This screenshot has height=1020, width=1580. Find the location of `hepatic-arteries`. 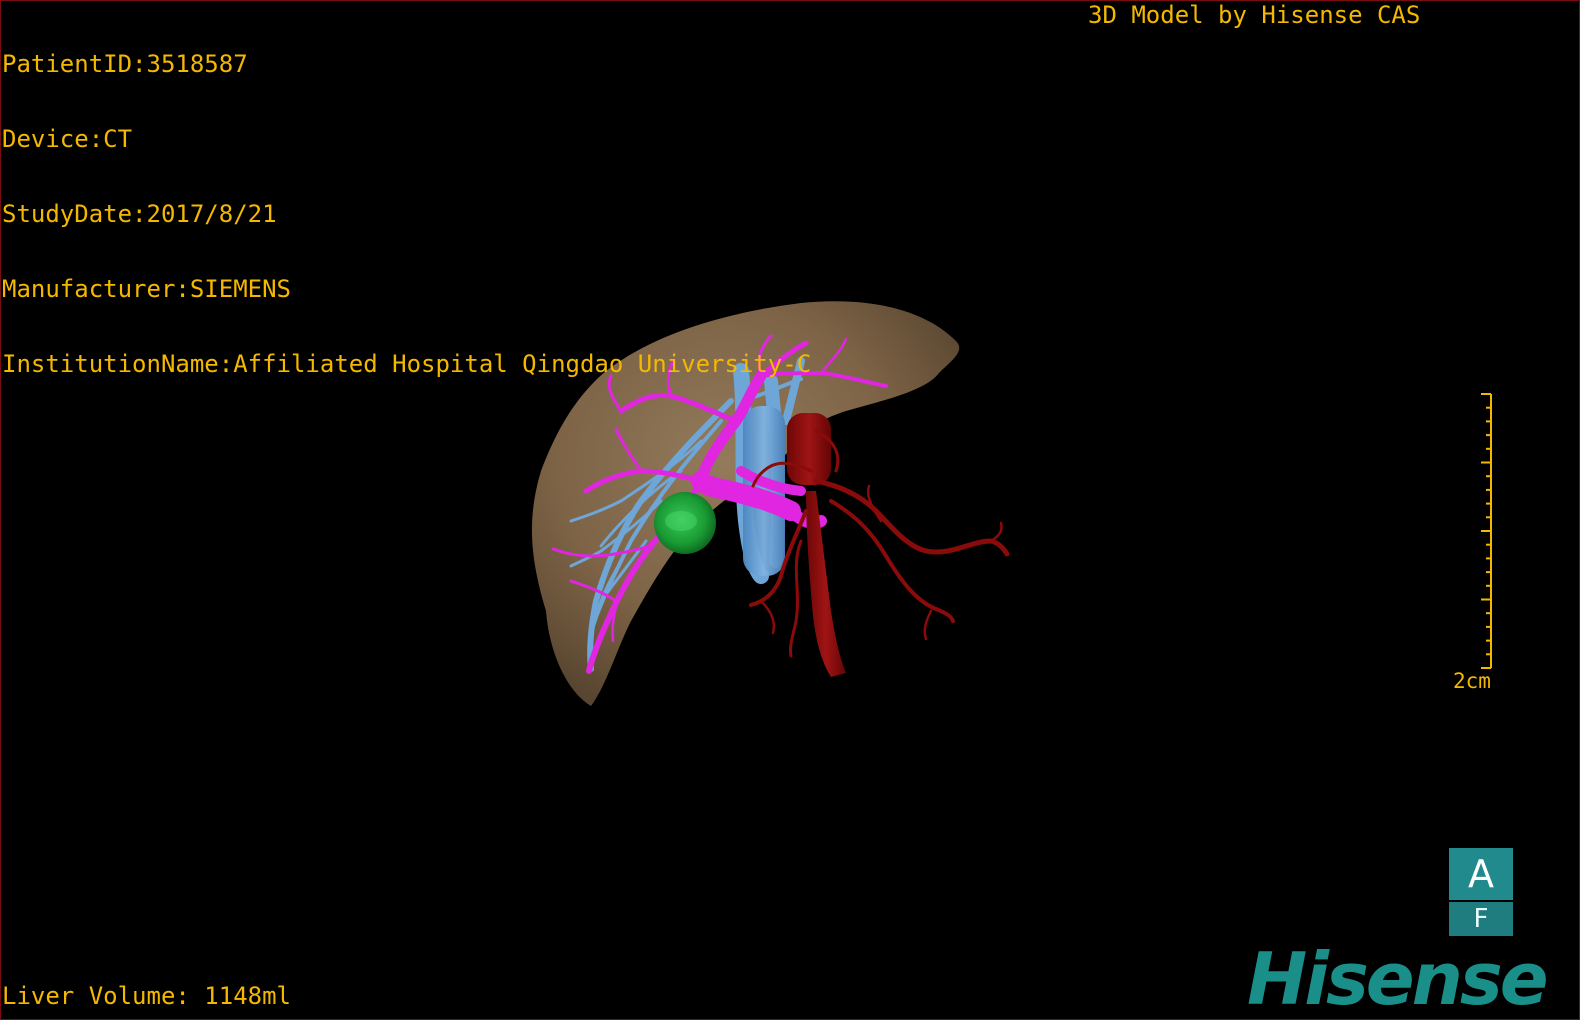

hepatic-arteries is located at coordinates (879, 543).